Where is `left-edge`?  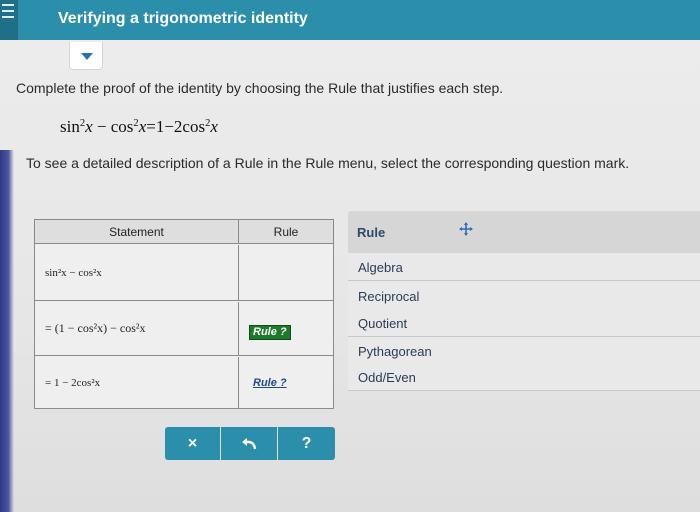
left-edge is located at coordinates (7, 331).